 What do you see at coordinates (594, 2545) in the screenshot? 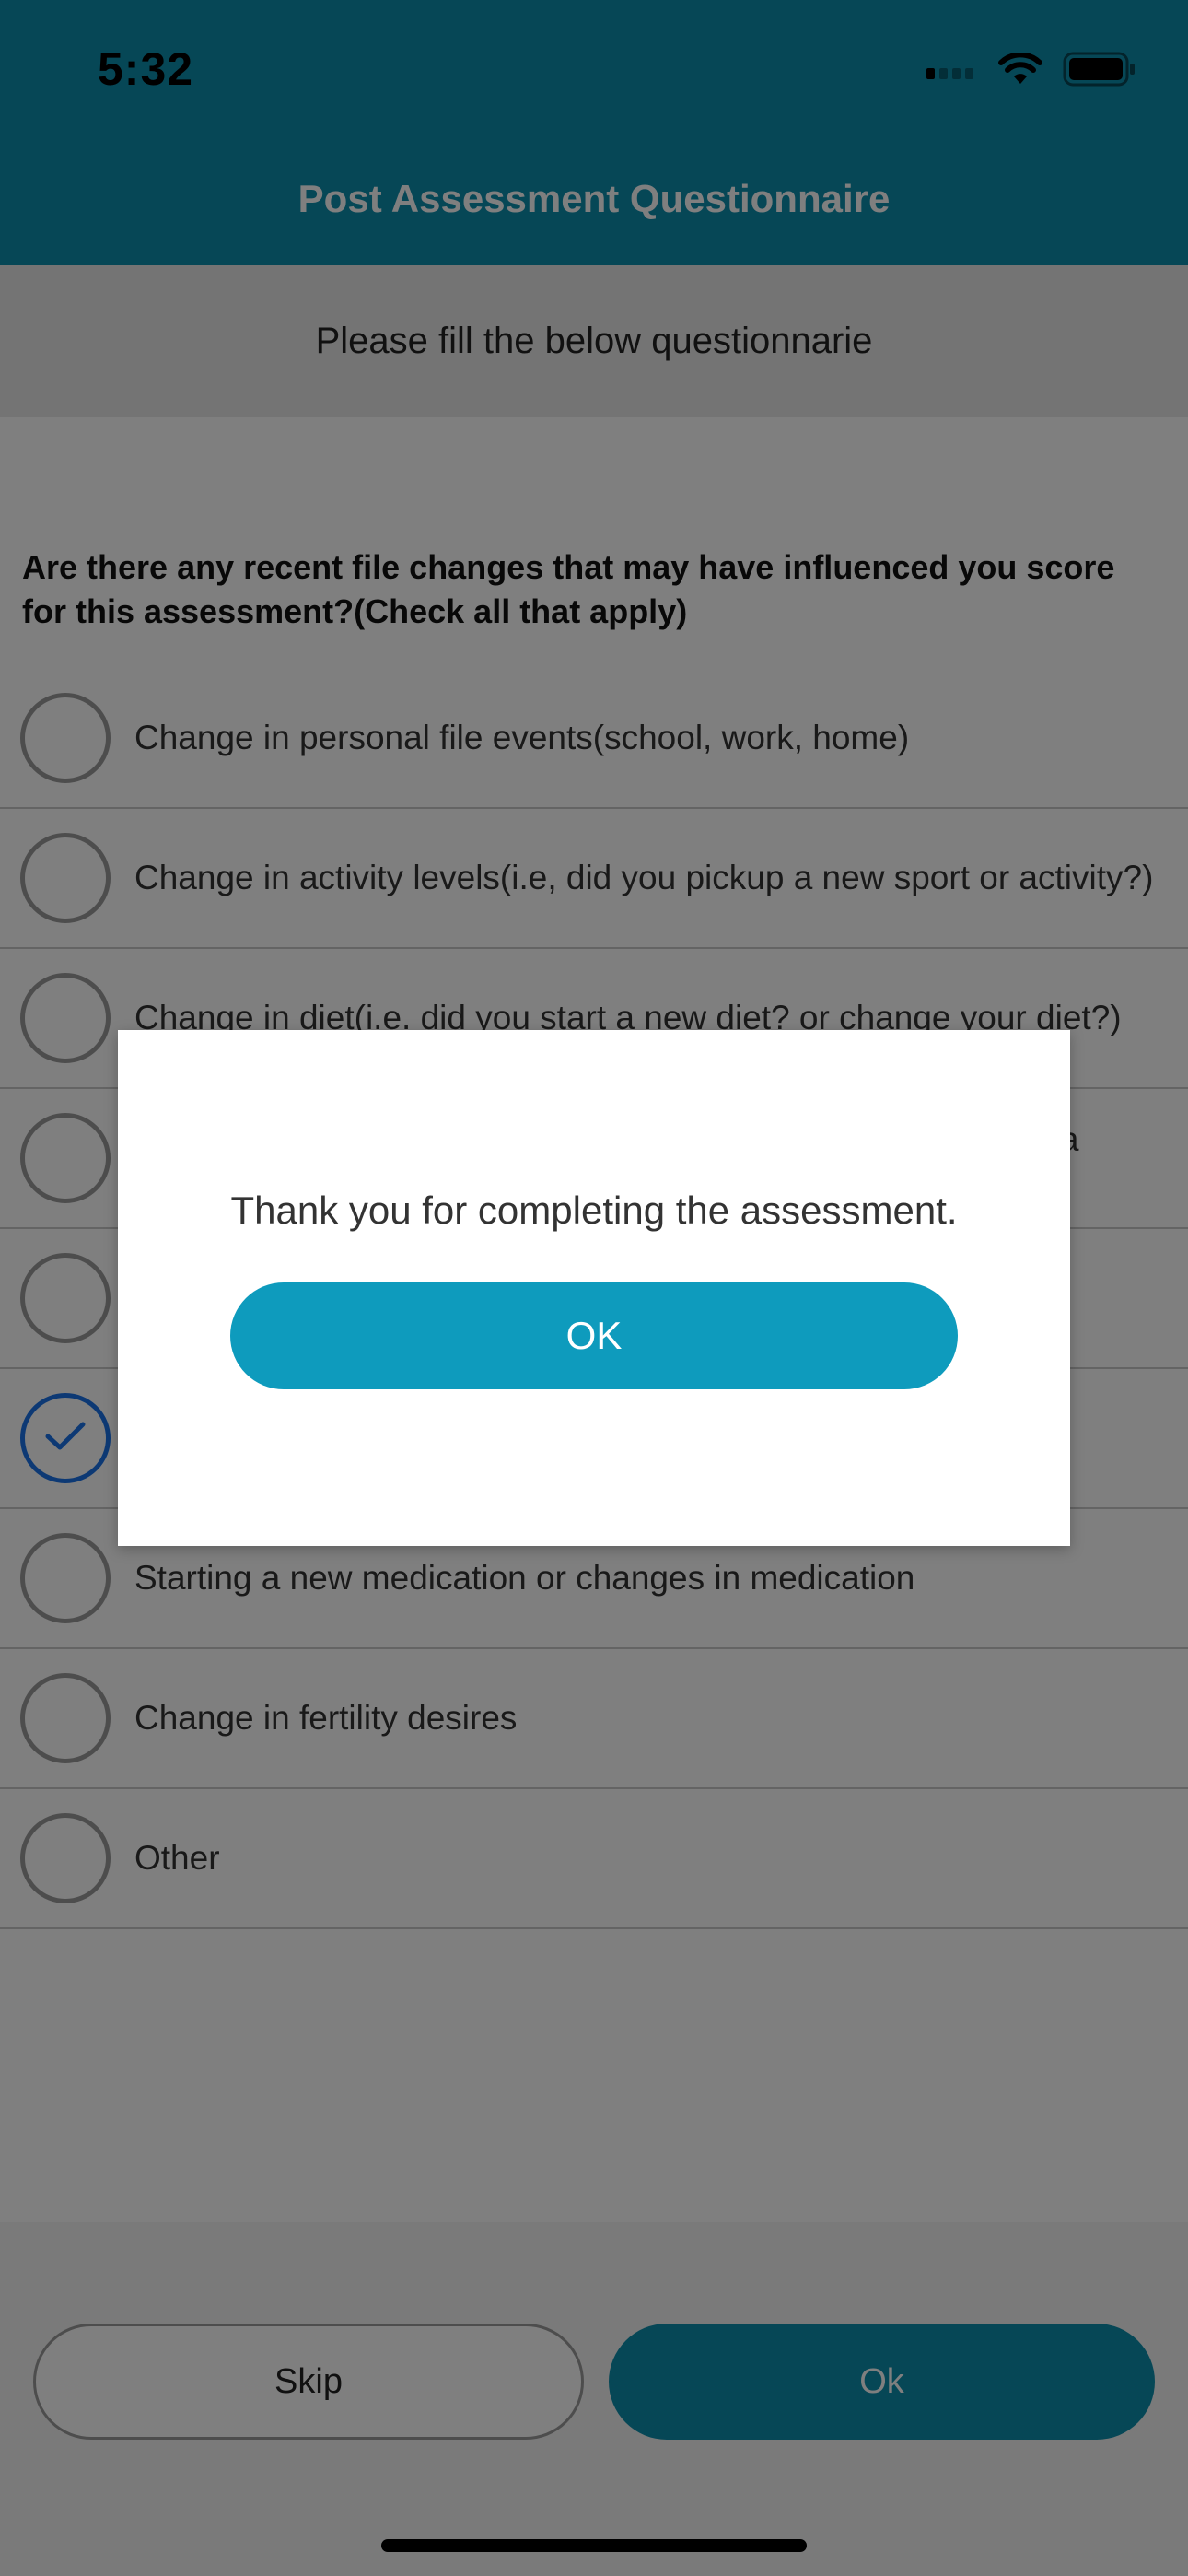
I see `home-indicator` at bounding box center [594, 2545].